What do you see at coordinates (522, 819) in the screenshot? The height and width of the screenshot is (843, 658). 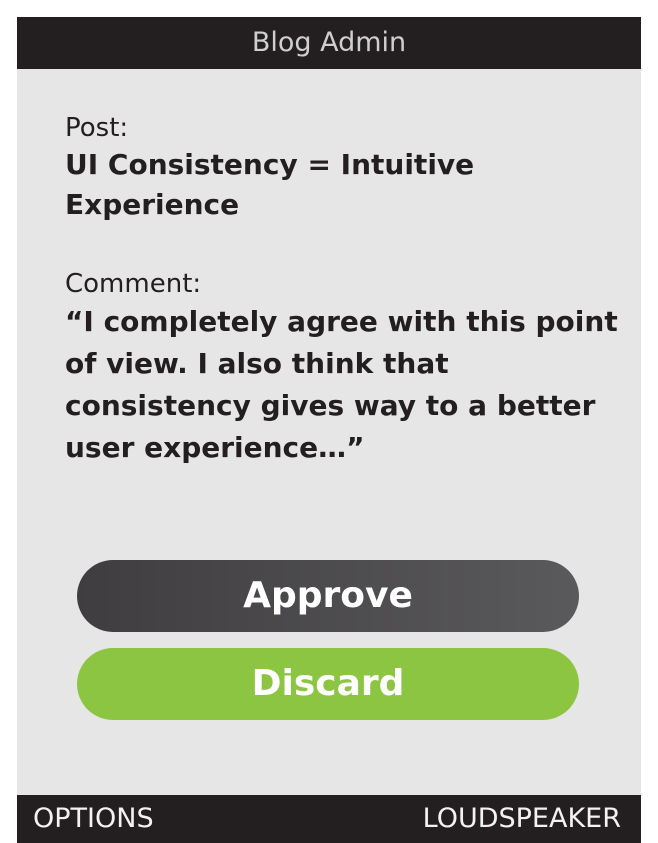 I see `loudspeaker-softkey: LOUDSPEAKER` at bounding box center [522, 819].